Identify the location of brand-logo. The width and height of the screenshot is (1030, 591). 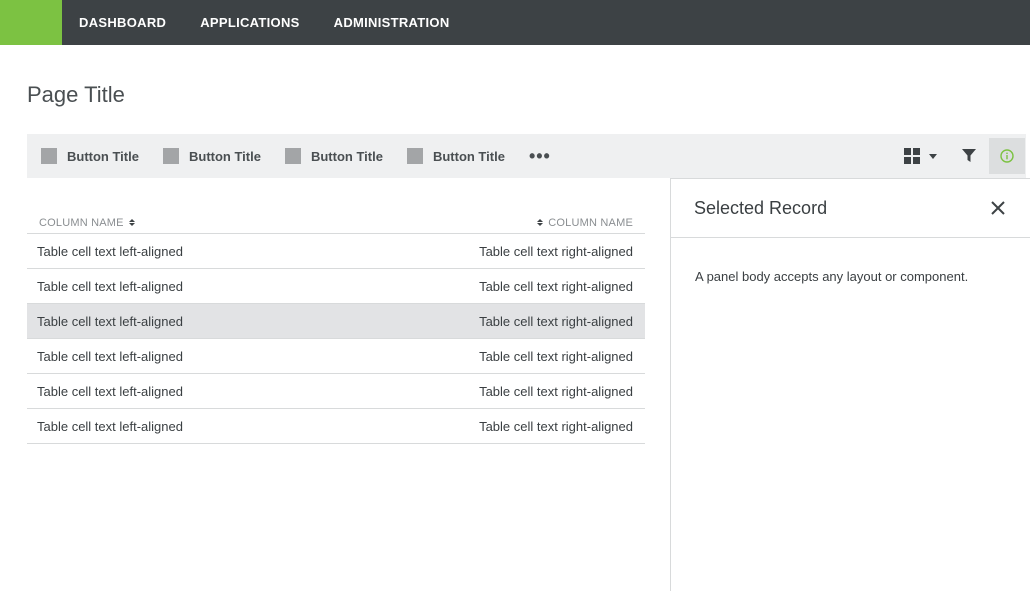
(31, 22).